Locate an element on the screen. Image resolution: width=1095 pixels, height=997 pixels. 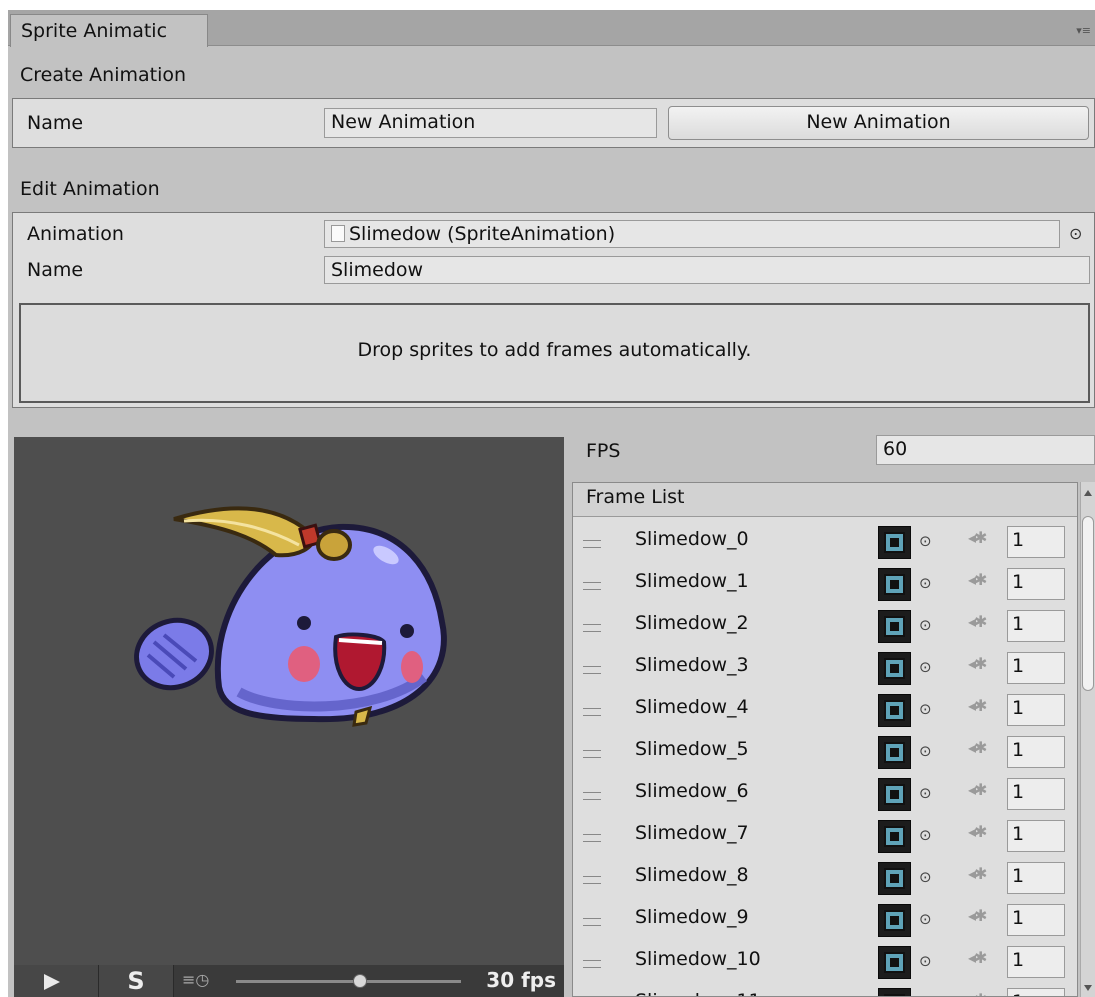
frame-name: Slimedow_8 is located at coordinates (692, 875).